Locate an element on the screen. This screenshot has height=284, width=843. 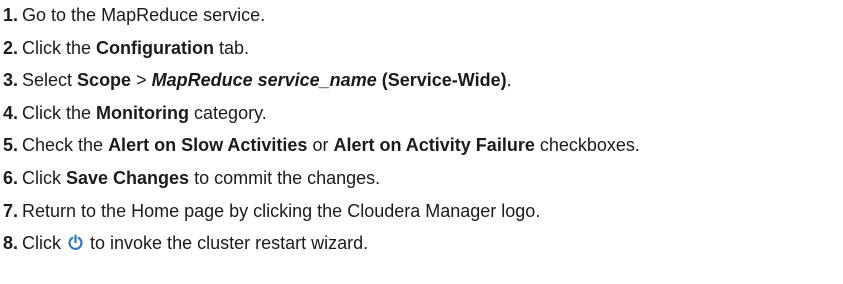
service-wide-label: (Service-Wide) is located at coordinates (444, 80).